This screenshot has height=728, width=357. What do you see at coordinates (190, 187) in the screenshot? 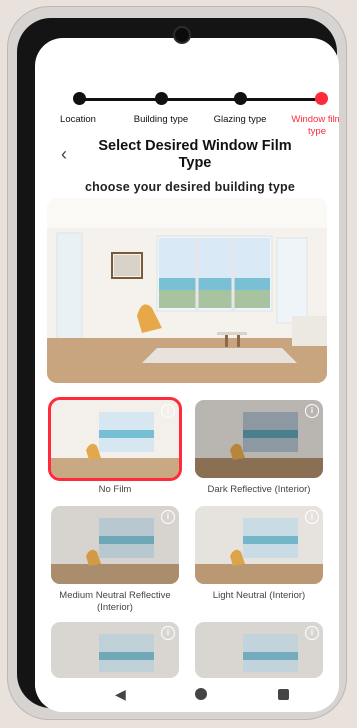
I see `page-subtitle: choose your desired building type` at bounding box center [190, 187].